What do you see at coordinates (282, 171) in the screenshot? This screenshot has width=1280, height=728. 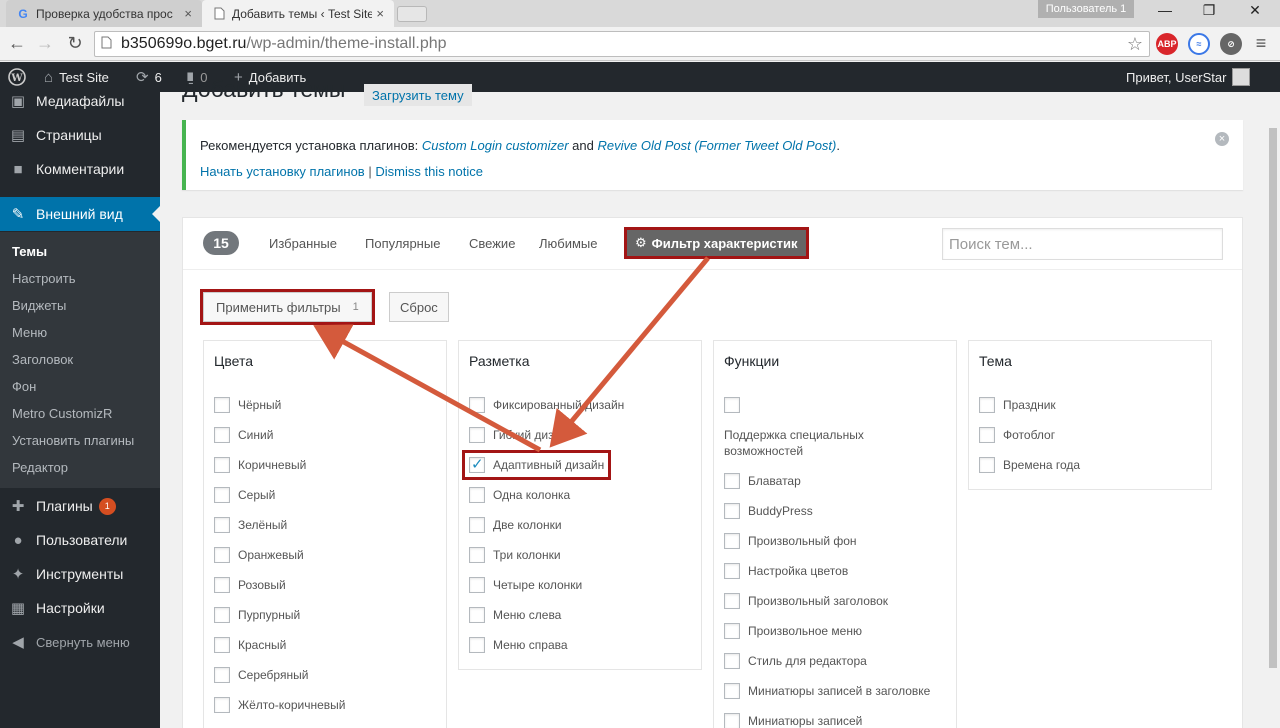 I see `begin-install-link: Начать установку плагинов` at bounding box center [282, 171].